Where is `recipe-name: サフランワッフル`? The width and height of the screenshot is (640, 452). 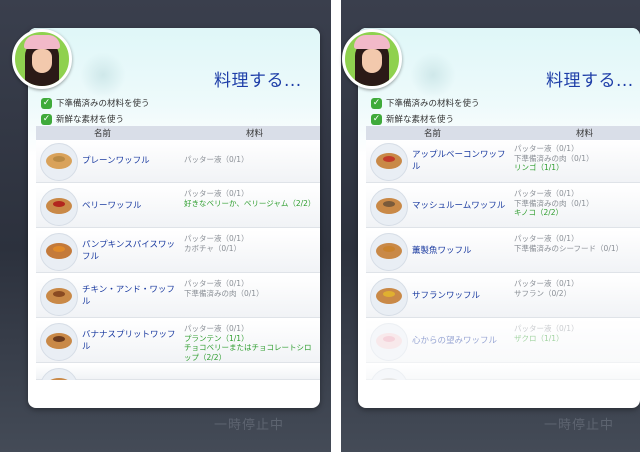
recipe-name: サフランワッフル is located at coordinates (446, 296).